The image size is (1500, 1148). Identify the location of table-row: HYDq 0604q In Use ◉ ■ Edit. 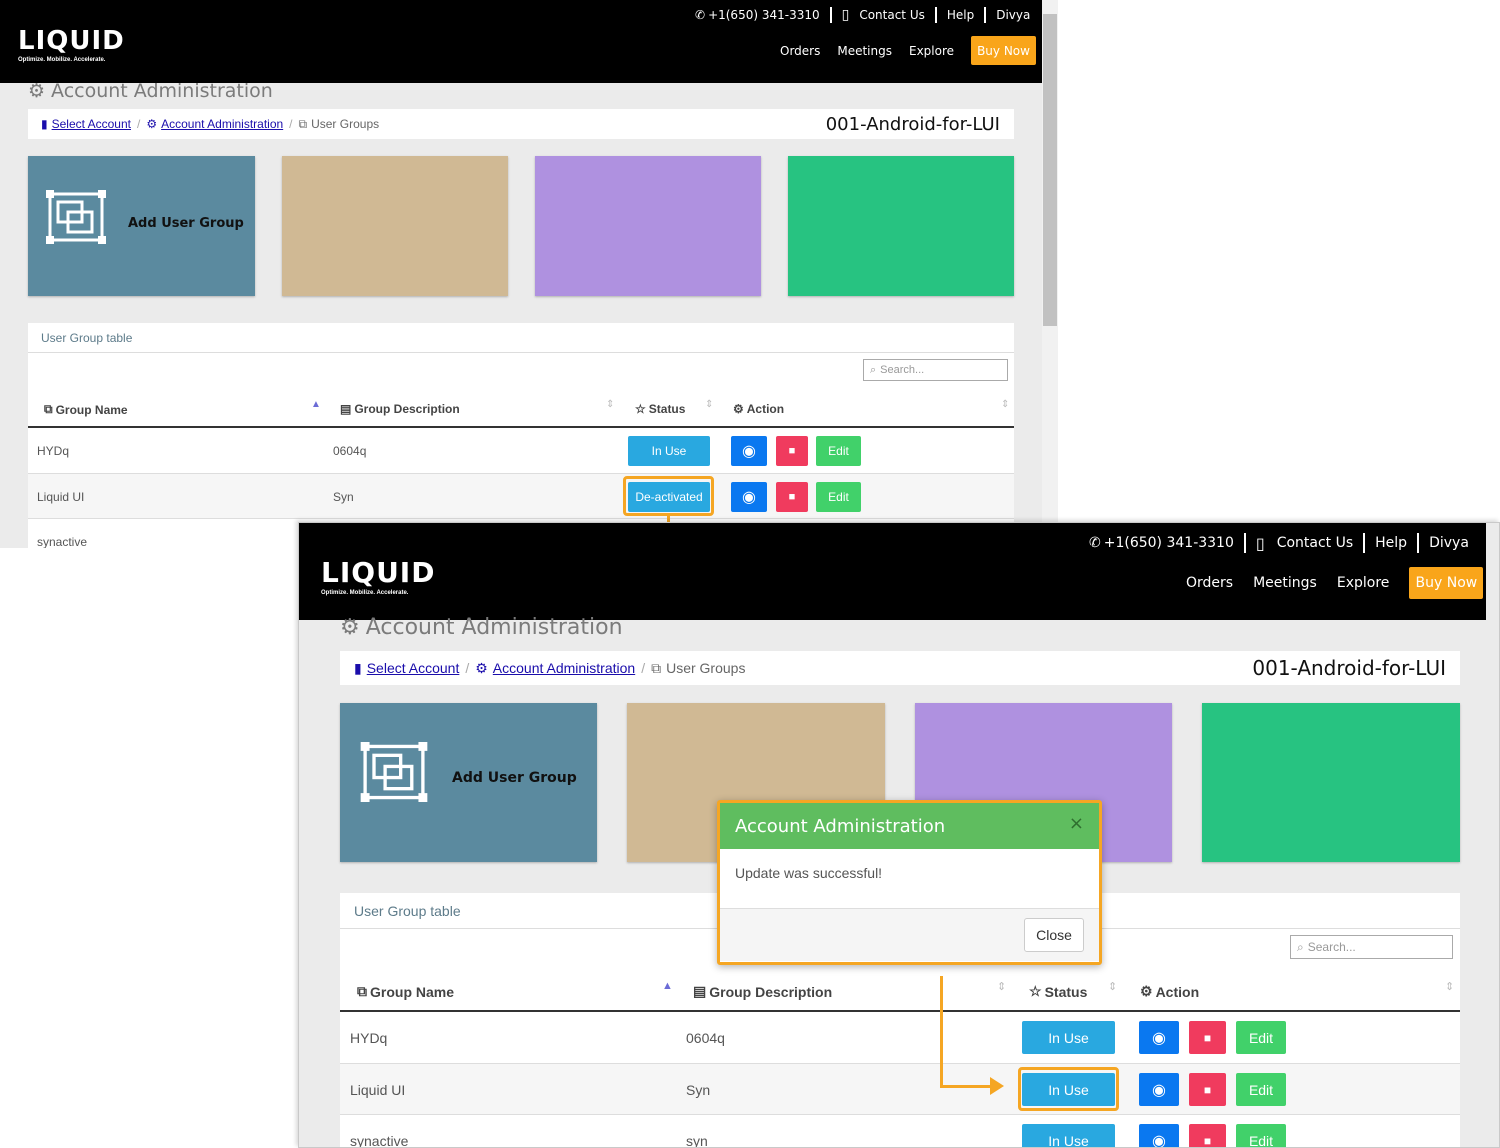
(900, 1037).